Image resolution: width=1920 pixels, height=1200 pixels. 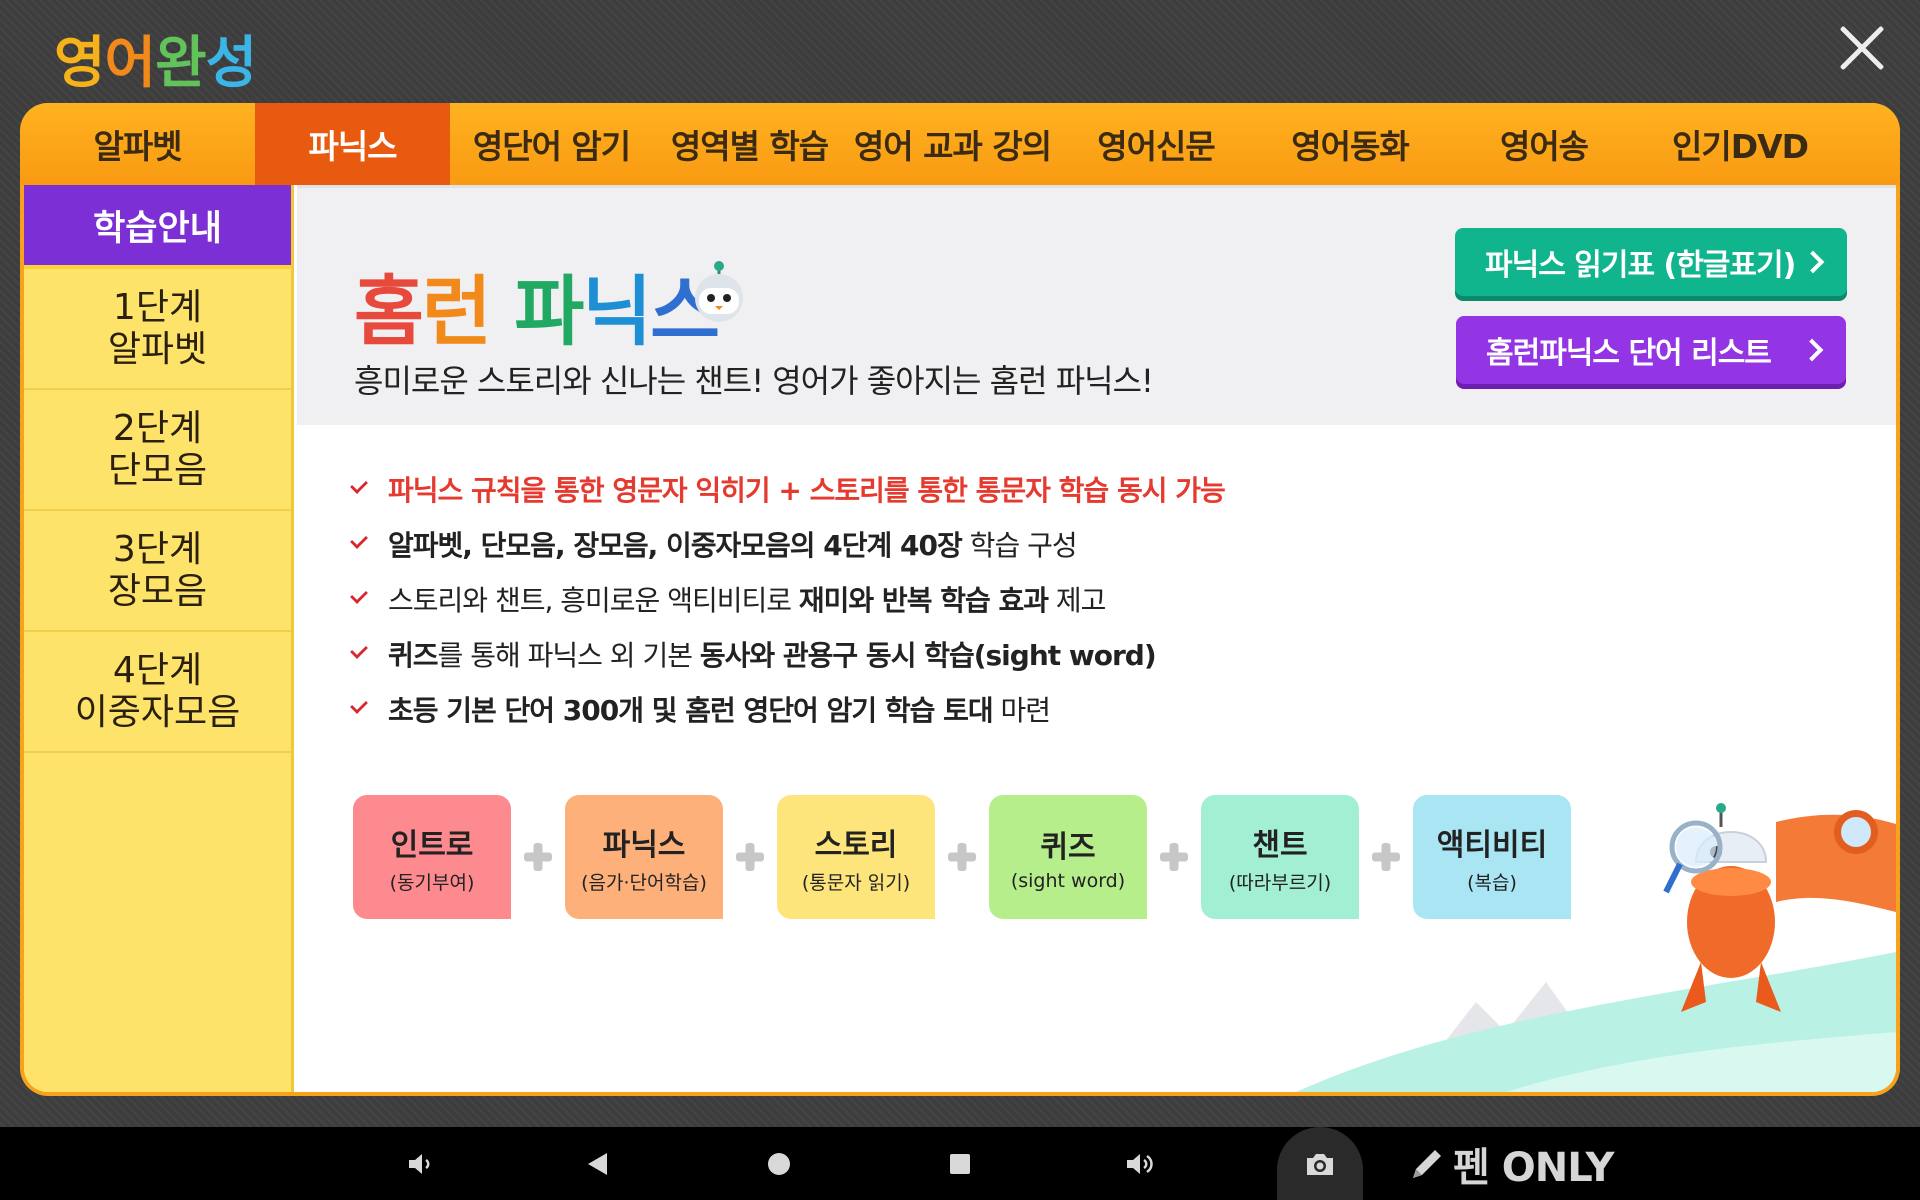 What do you see at coordinates (1068, 847) in the screenshot?
I see `step-card-title: 퀴즈` at bounding box center [1068, 847].